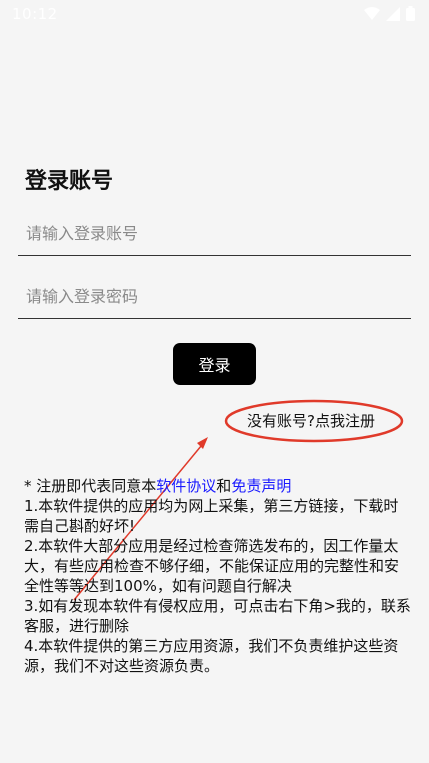 Image resolution: width=429 pixels, height=763 pixels. I want to click on notice-agreement-line: * 注册即代表同意本软件协议和免责声明, so click(218, 486).